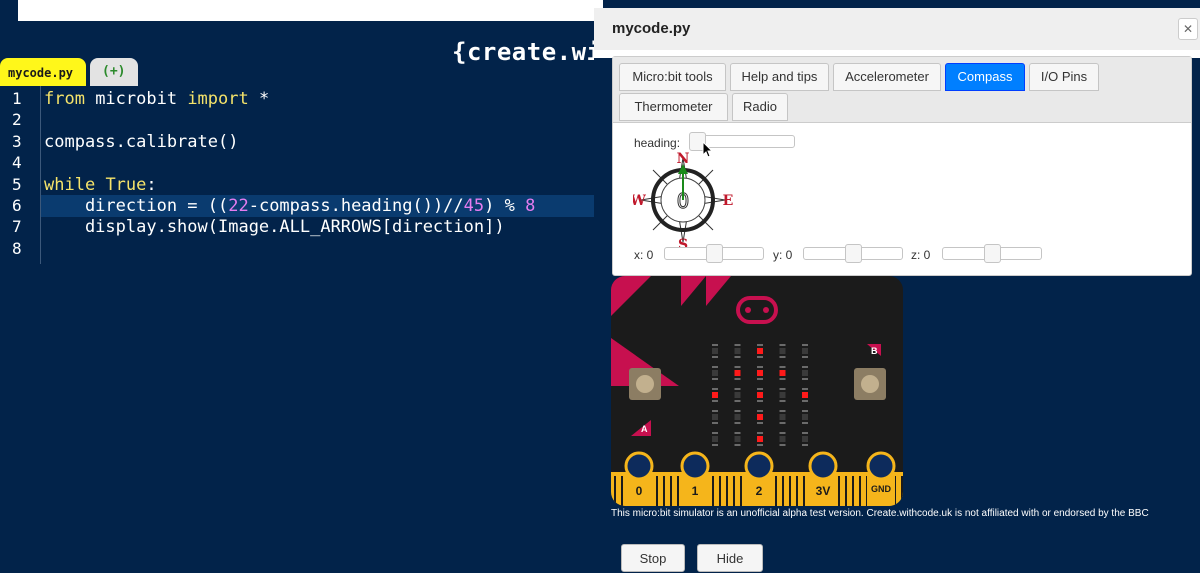  I want to click on microbit-board: A B 0 1 2 3V GND, so click(757, 391).